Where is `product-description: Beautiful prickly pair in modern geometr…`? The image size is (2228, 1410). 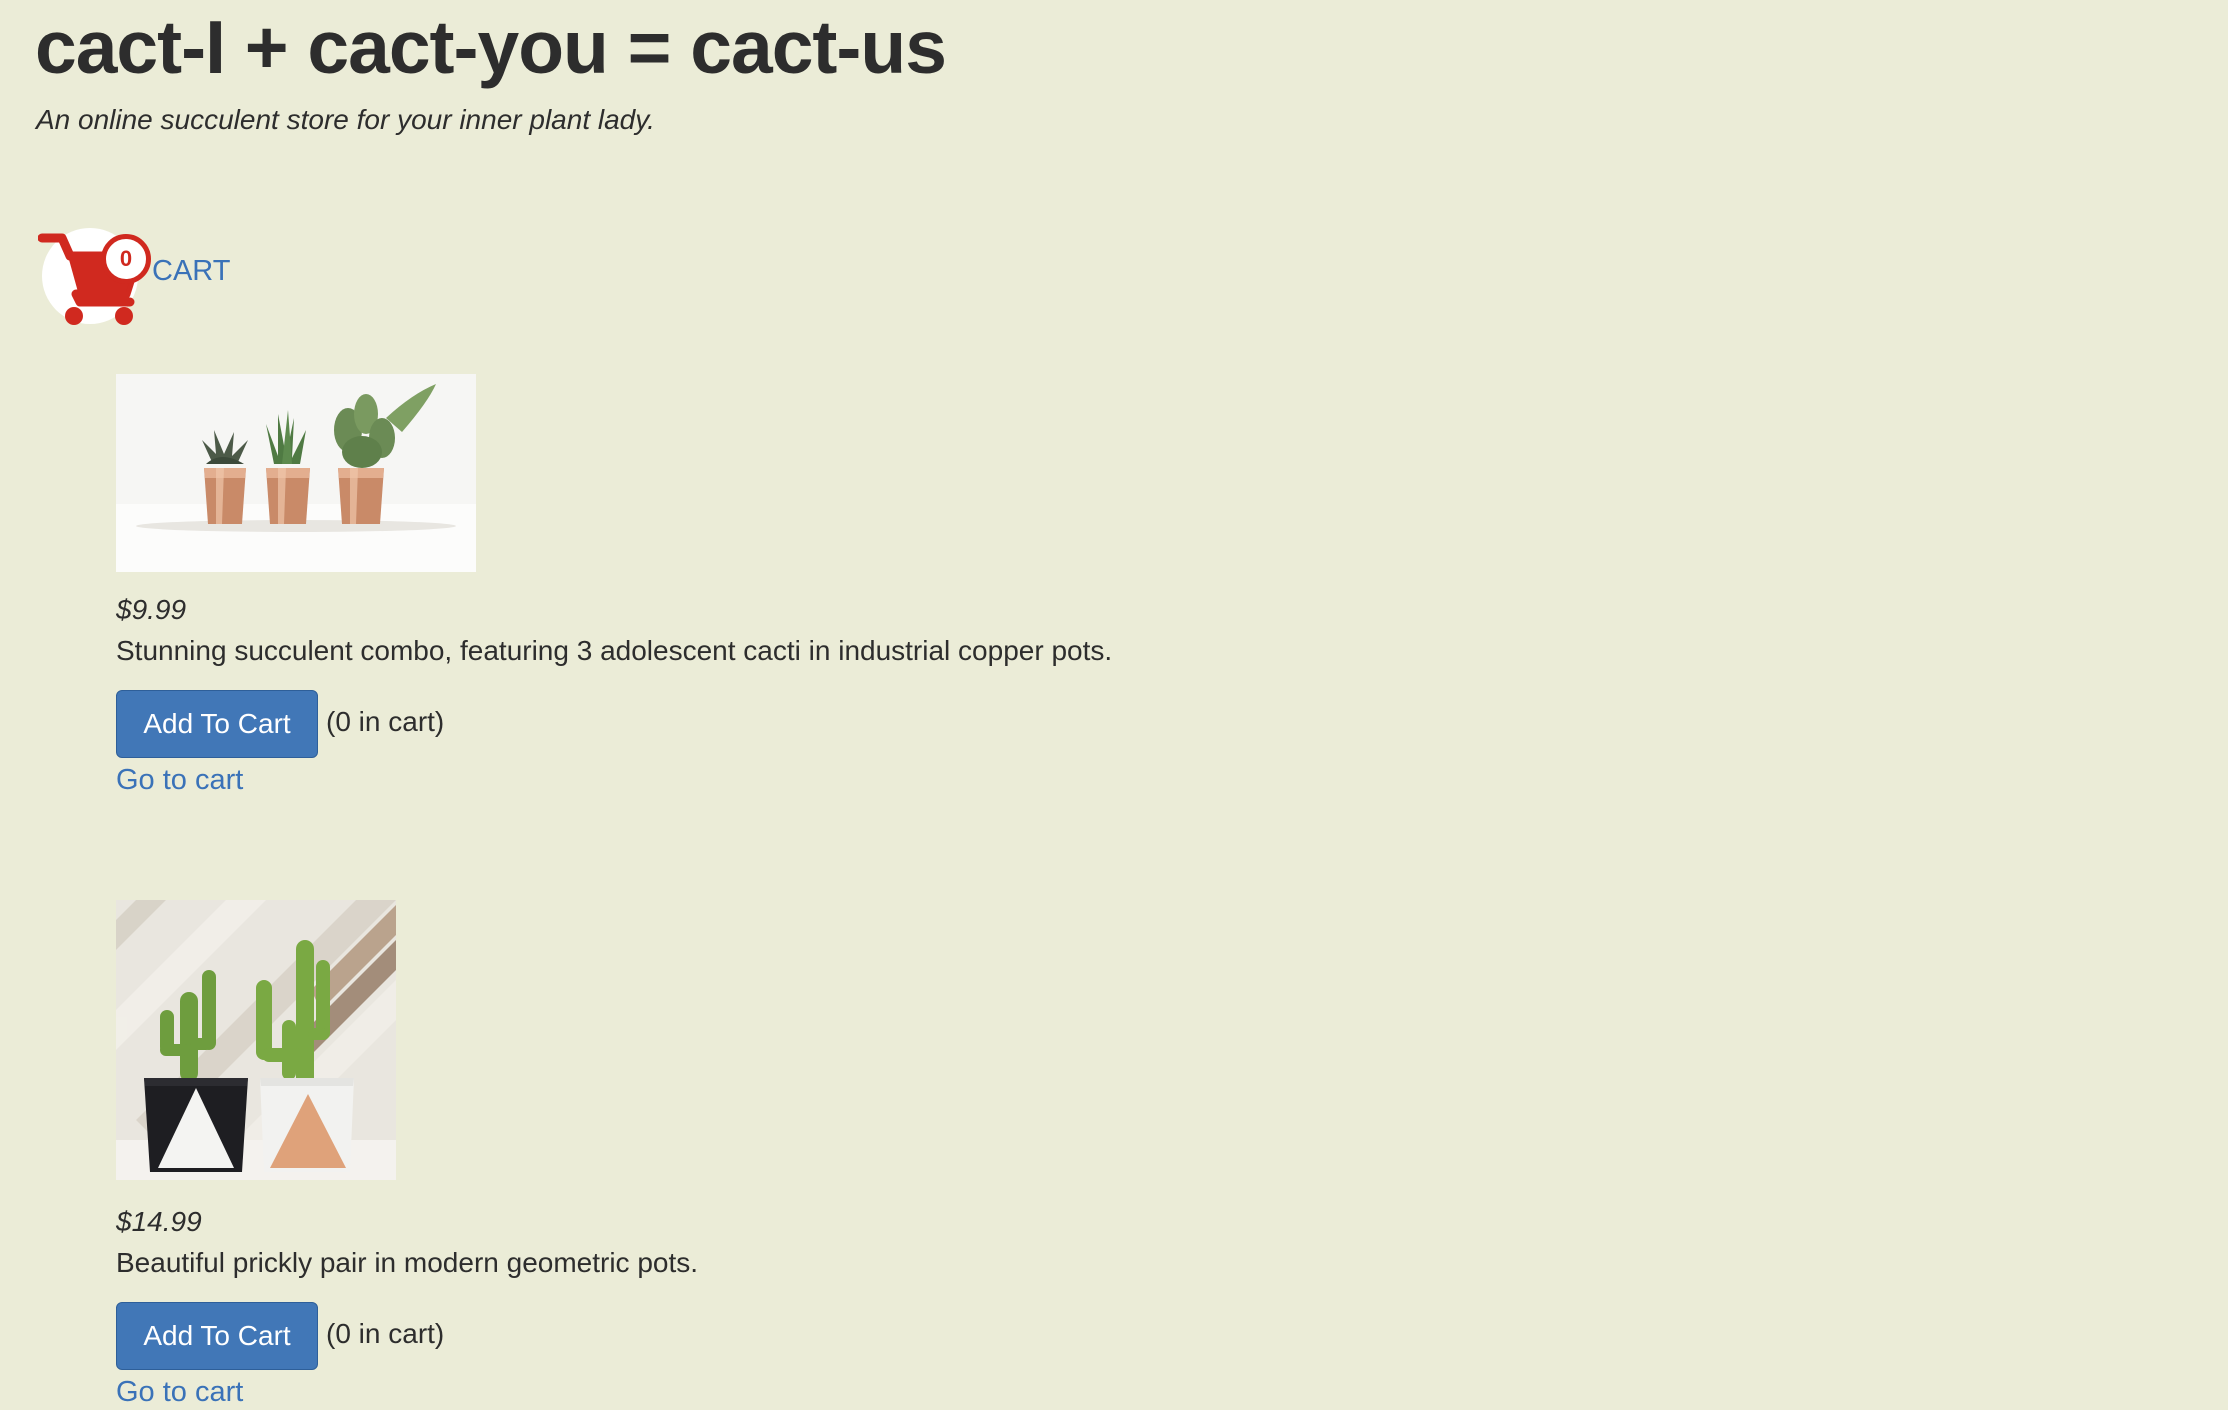 product-description: Beautiful prickly pair in modern geometr… is located at coordinates (407, 1262).